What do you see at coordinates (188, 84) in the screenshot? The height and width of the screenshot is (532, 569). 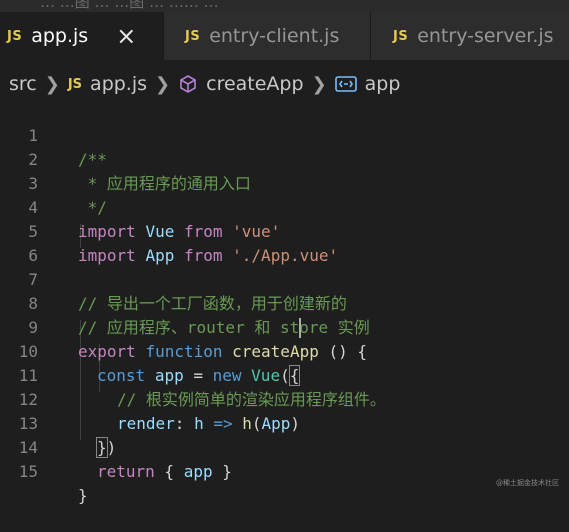 I see `cube-method-icon` at bounding box center [188, 84].